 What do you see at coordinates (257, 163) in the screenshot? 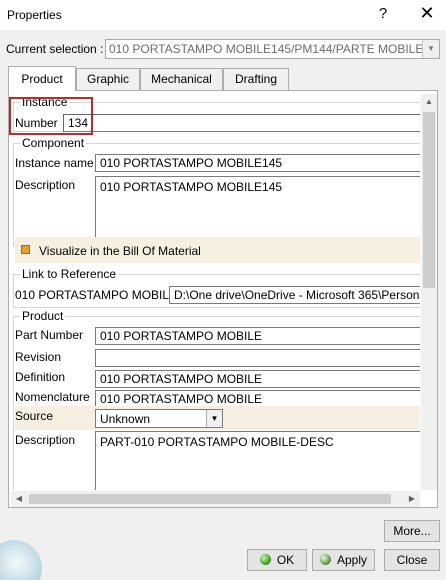
I see `instance-name-input: 010 PORTASTAMPO MOBILE145` at bounding box center [257, 163].